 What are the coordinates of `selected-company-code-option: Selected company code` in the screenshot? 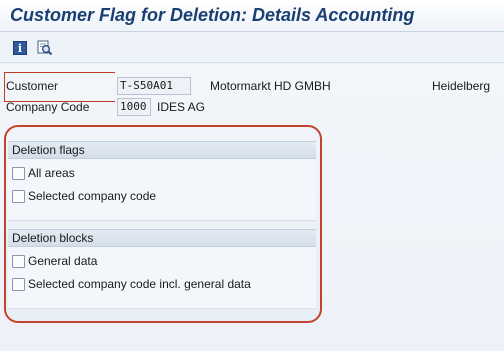 It's located at (84, 196).